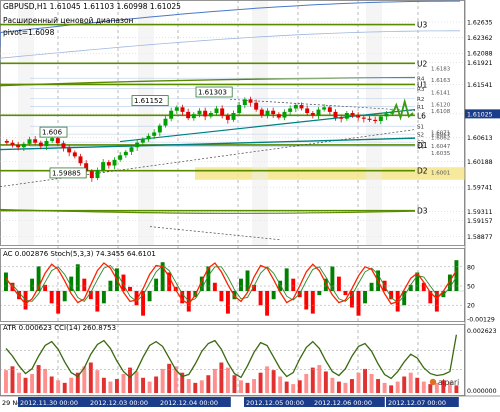  Describe the element at coordinates (422, 211) in the screenshot. I see `pivot-level-label: D3` at that location.